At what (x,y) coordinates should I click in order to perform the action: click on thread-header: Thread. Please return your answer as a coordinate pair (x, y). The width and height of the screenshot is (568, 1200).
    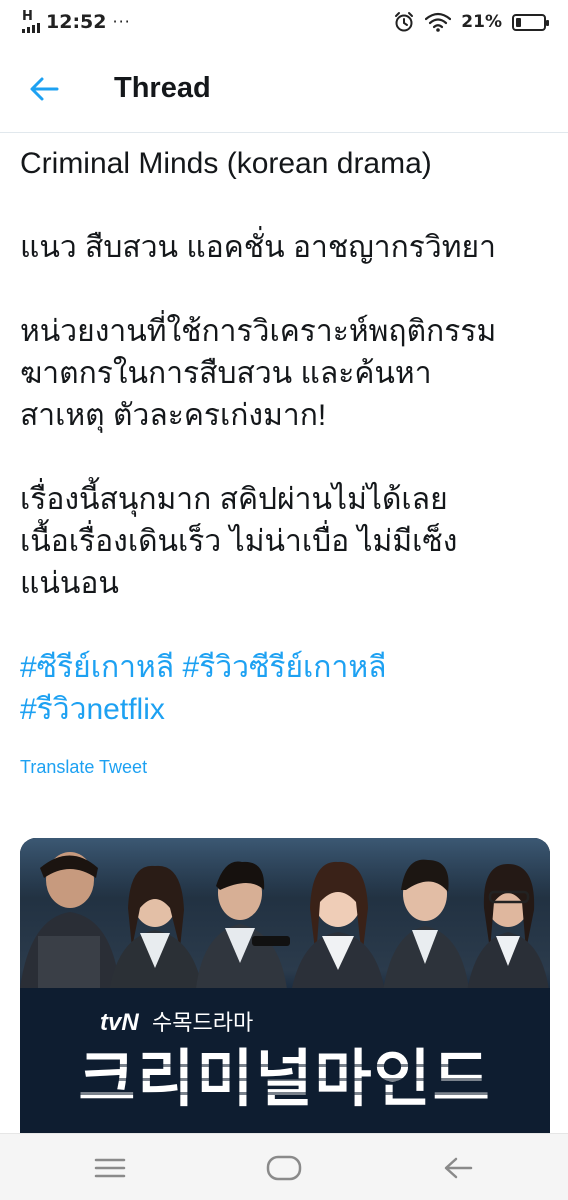
    Looking at the image, I should click on (284, 88).